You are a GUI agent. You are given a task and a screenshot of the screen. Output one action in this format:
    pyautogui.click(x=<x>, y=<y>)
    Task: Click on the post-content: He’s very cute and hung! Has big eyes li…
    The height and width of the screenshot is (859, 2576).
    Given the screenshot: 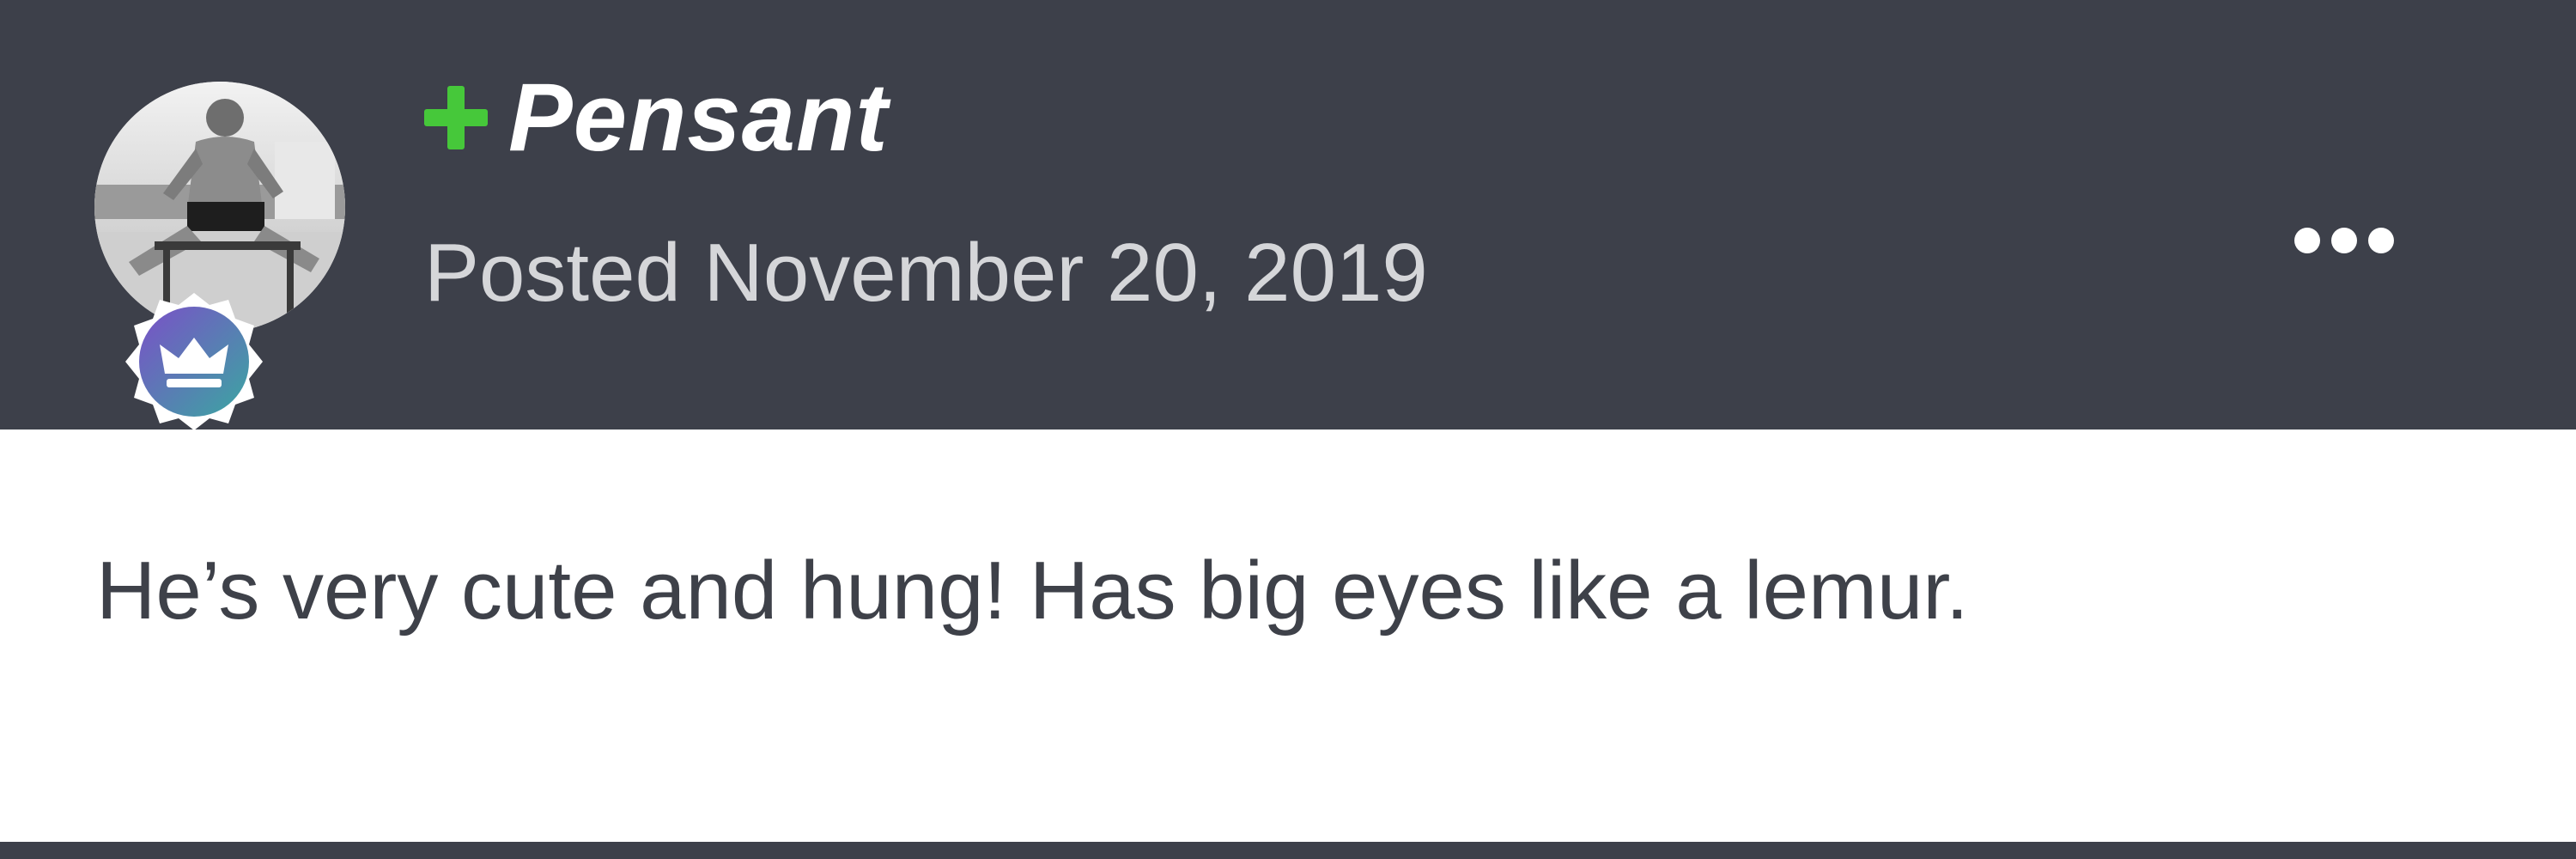 What is the action you would take?
    pyautogui.click(x=1032, y=591)
    